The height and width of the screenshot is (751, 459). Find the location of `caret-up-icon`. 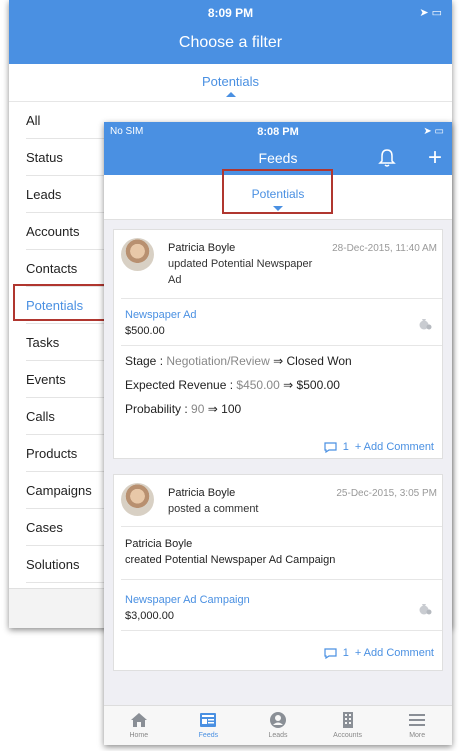

caret-up-icon is located at coordinates (230, 94).